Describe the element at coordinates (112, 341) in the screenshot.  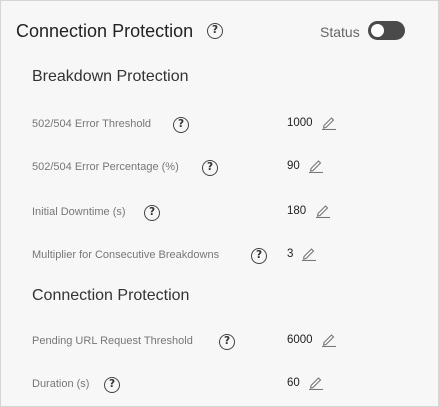
I see `field-label: Pending URL Request Threshold` at that location.